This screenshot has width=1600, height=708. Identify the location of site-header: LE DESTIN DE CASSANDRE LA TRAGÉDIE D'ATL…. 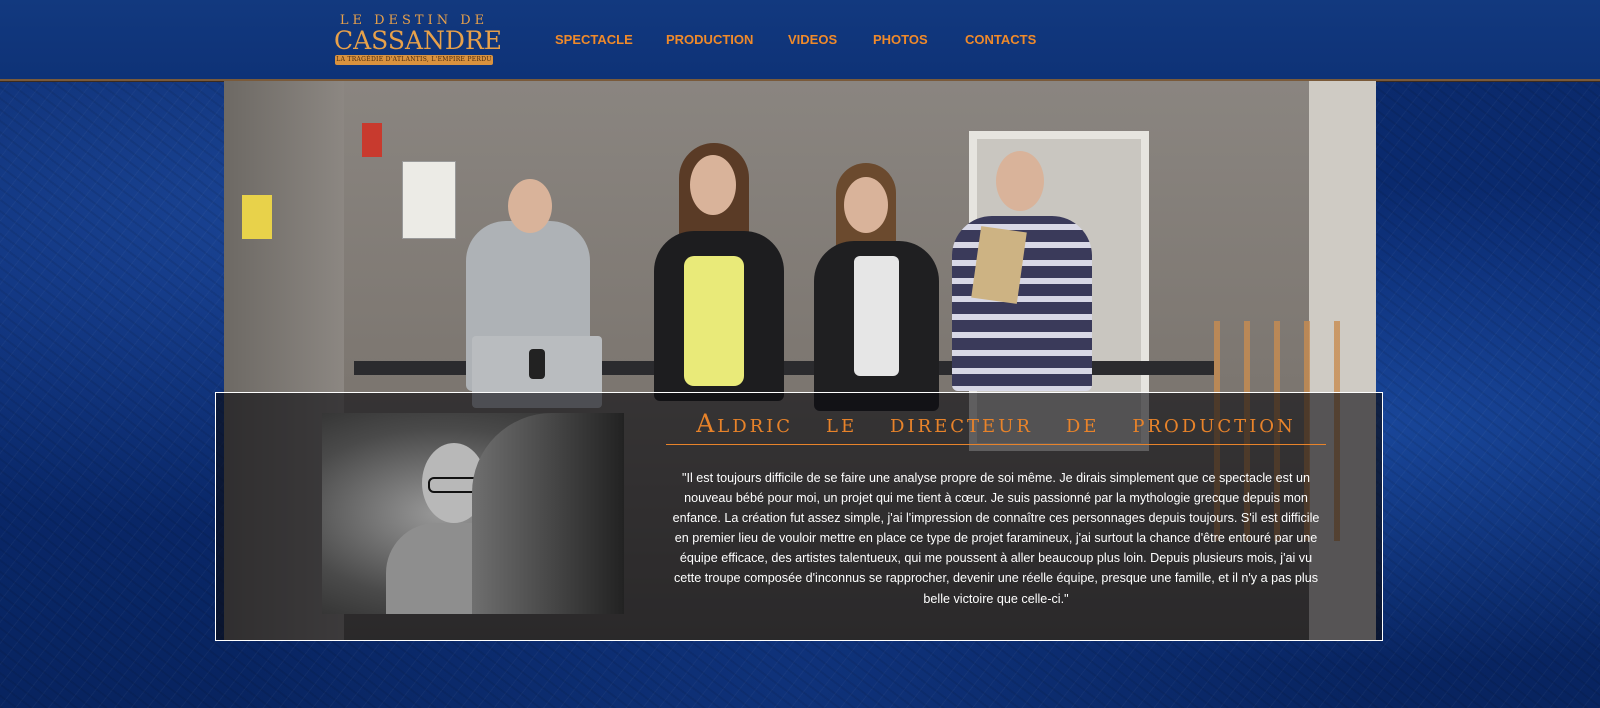
(800, 40).